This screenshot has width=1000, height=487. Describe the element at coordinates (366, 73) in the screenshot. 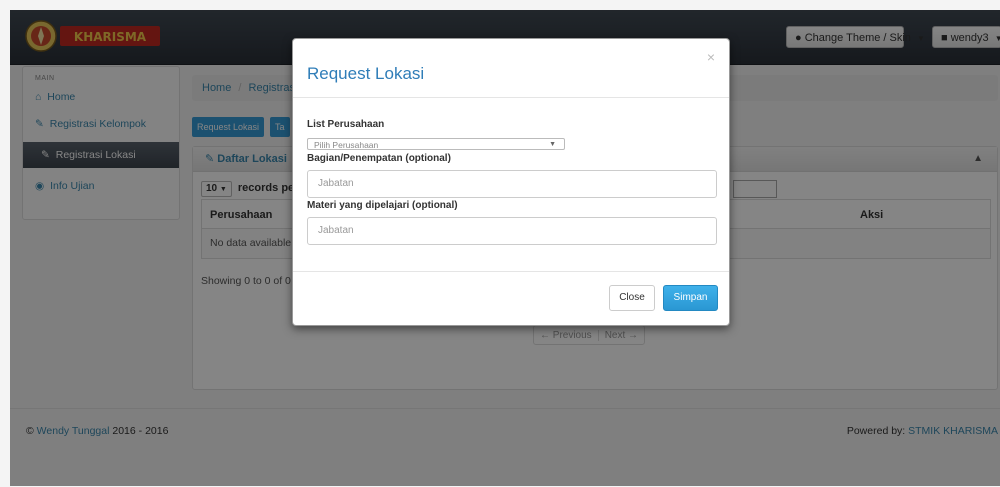

I see `modal-title: Request Lokasi` at that location.